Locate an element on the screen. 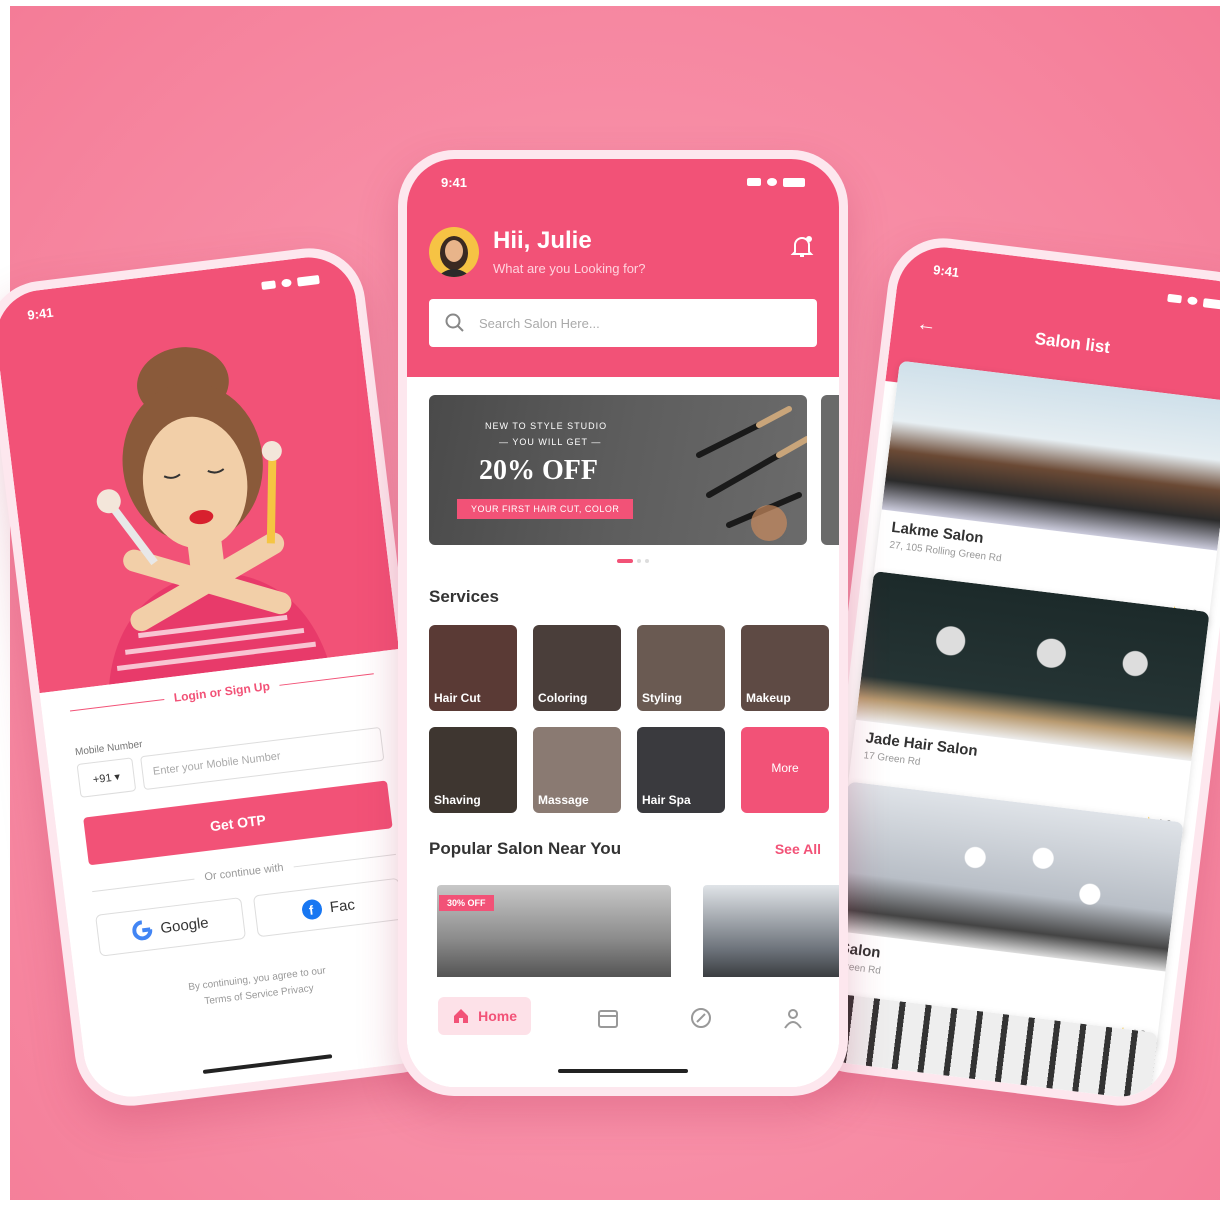 The height and width of the screenshot is (1206, 1220). service-label: Coloring is located at coordinates (563, 698).